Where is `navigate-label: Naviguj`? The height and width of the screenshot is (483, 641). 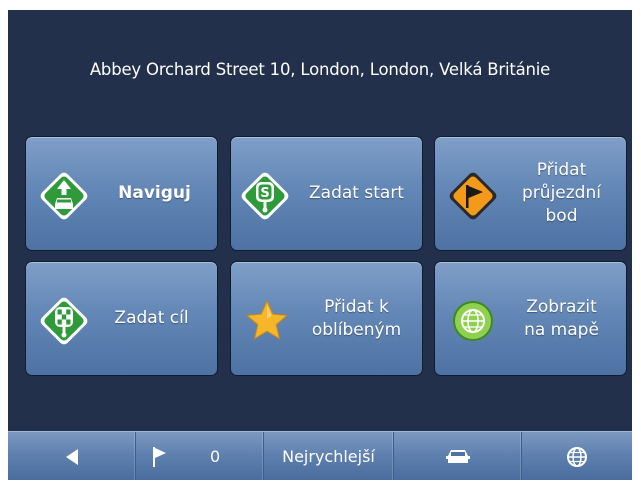
navigate-label: Naviguj is located at coordinates (154, 193).